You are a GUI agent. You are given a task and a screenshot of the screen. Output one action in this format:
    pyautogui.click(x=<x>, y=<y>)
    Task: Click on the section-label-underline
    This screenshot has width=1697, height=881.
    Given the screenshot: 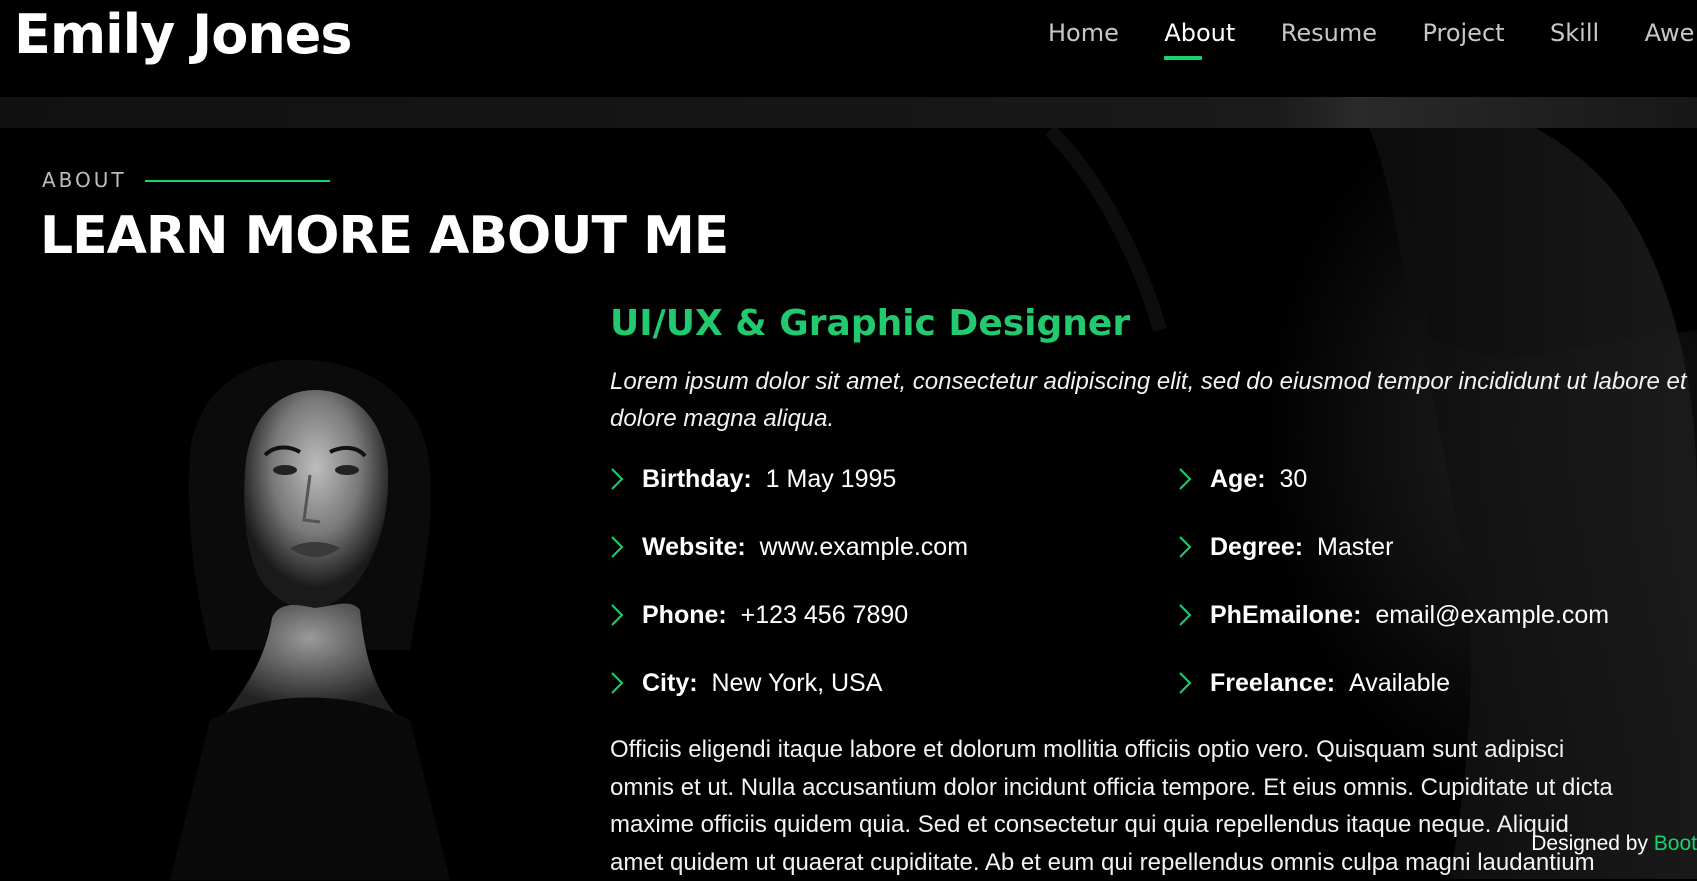 What is the action you would take?
    pyautogui.click(x=237, y=181)
    